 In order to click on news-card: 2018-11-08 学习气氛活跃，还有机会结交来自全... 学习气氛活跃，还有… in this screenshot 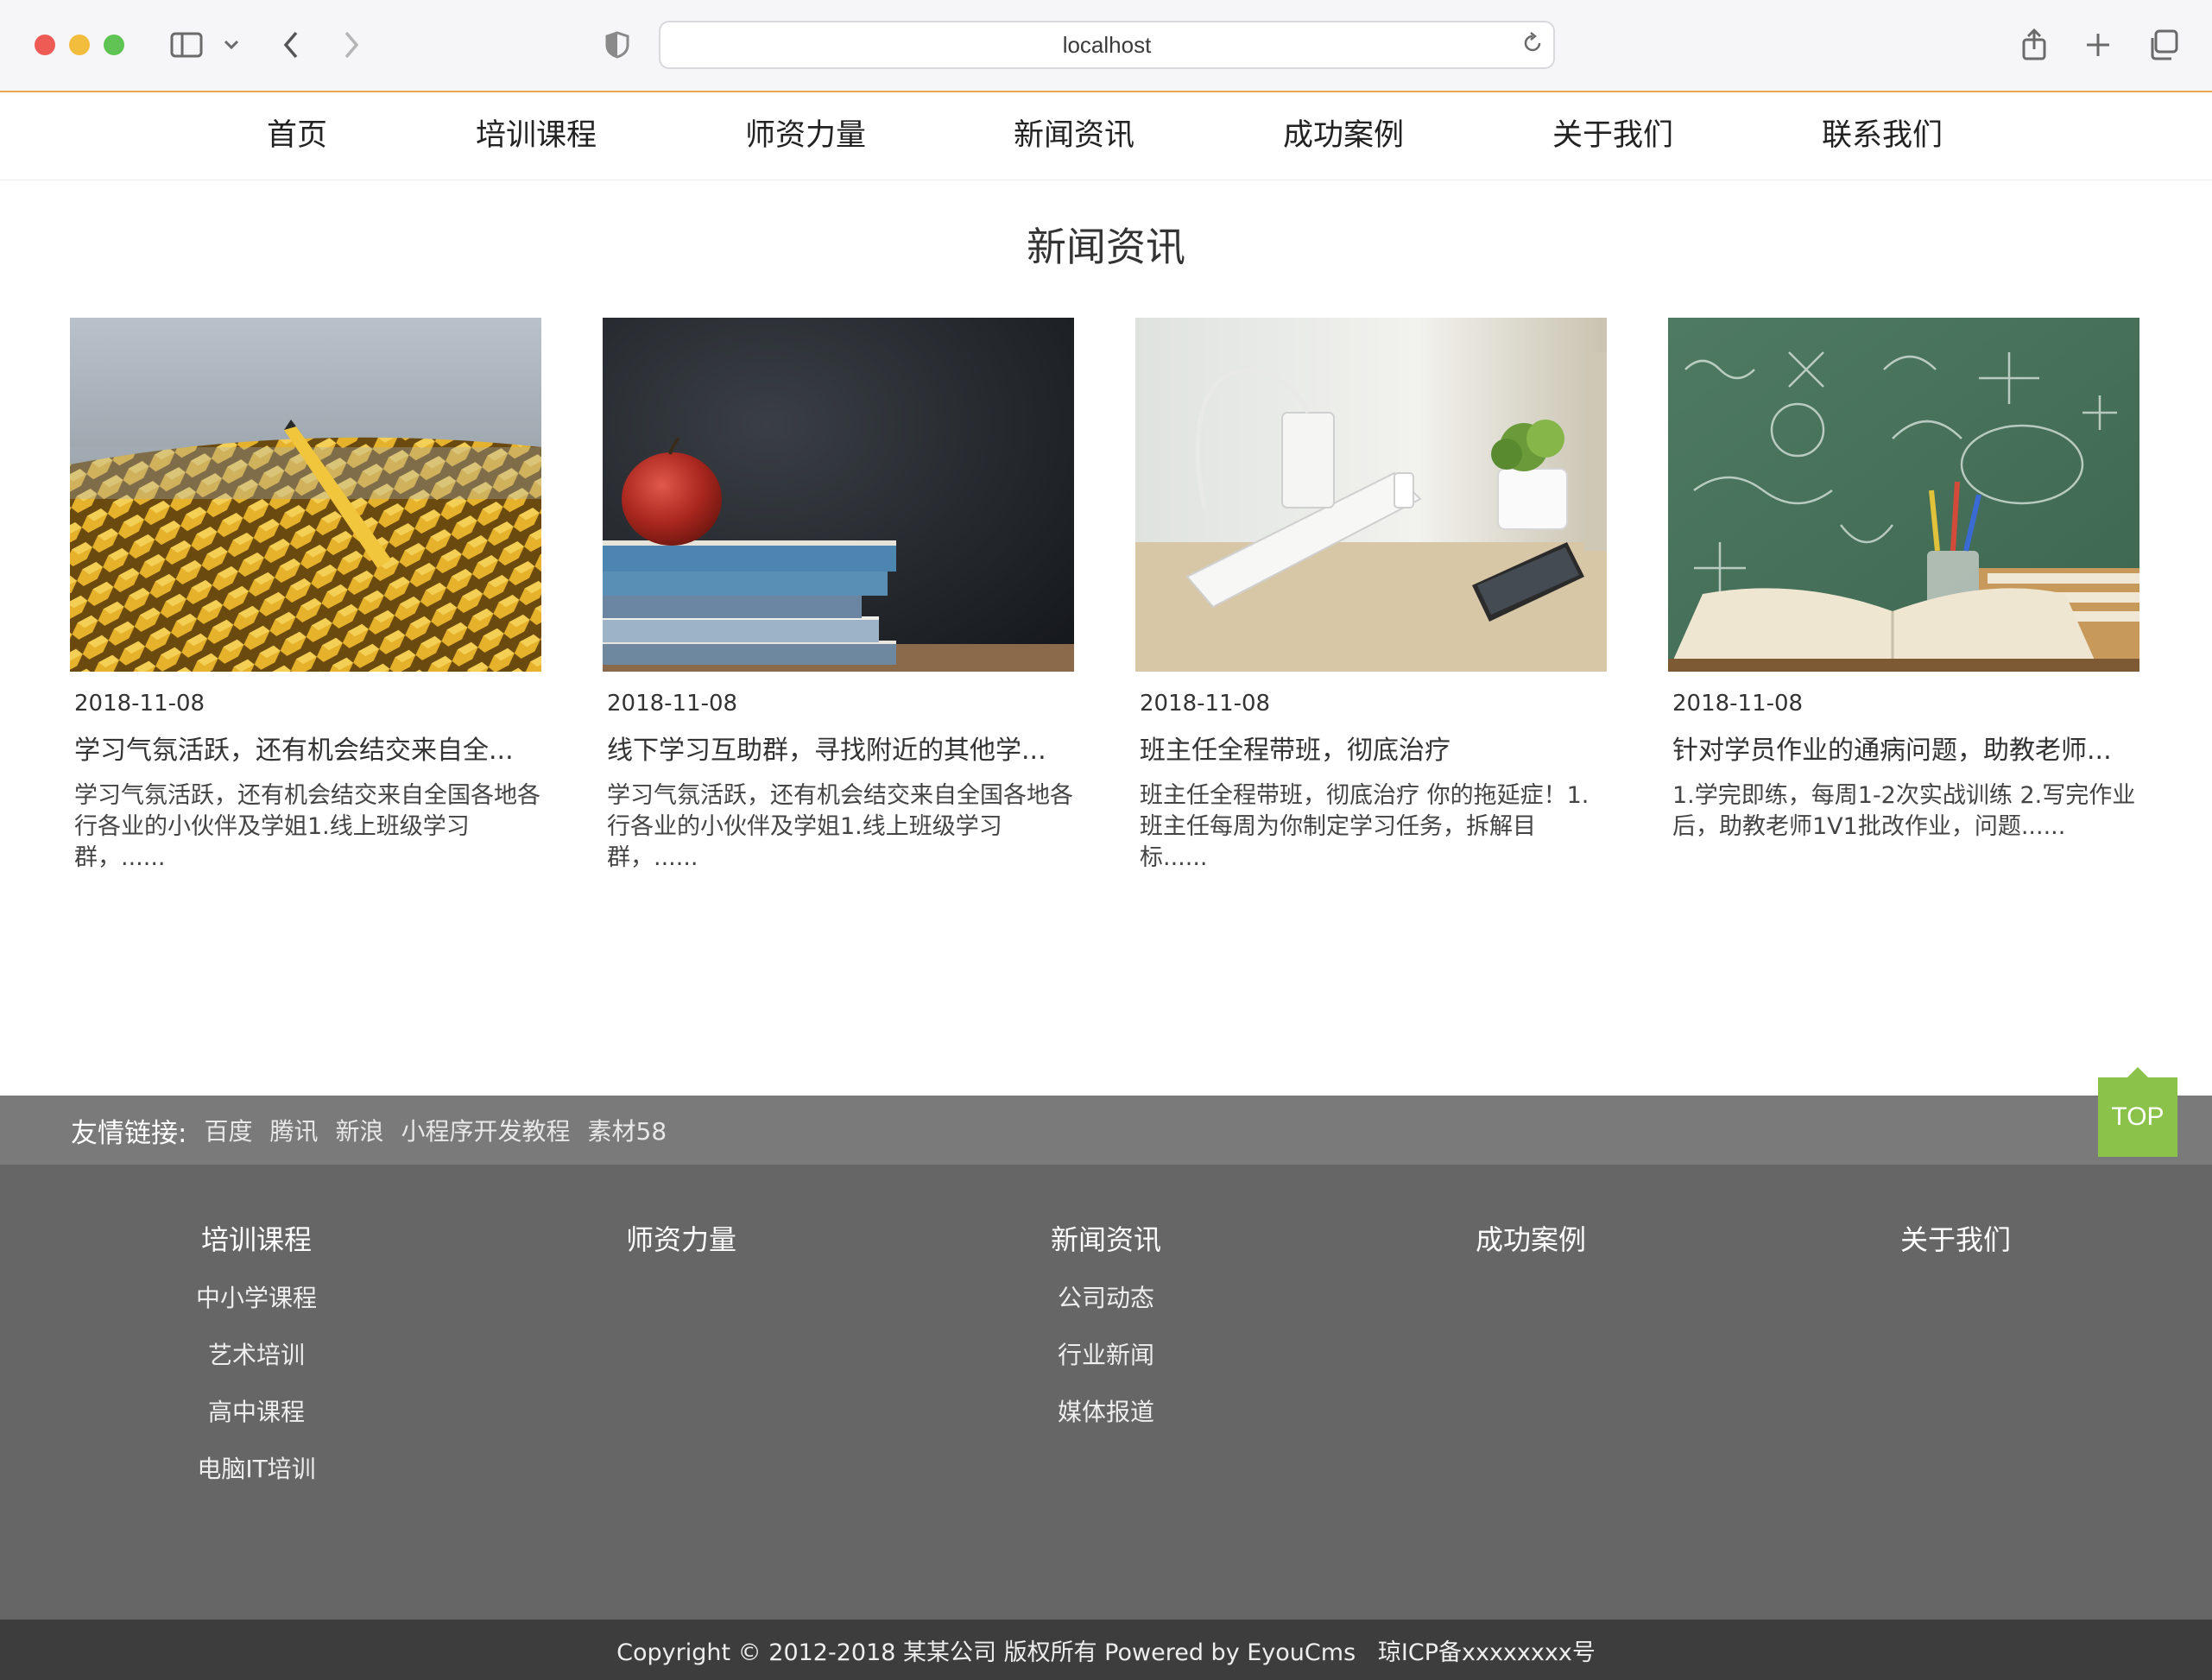, I will do `click(305, 596)`.